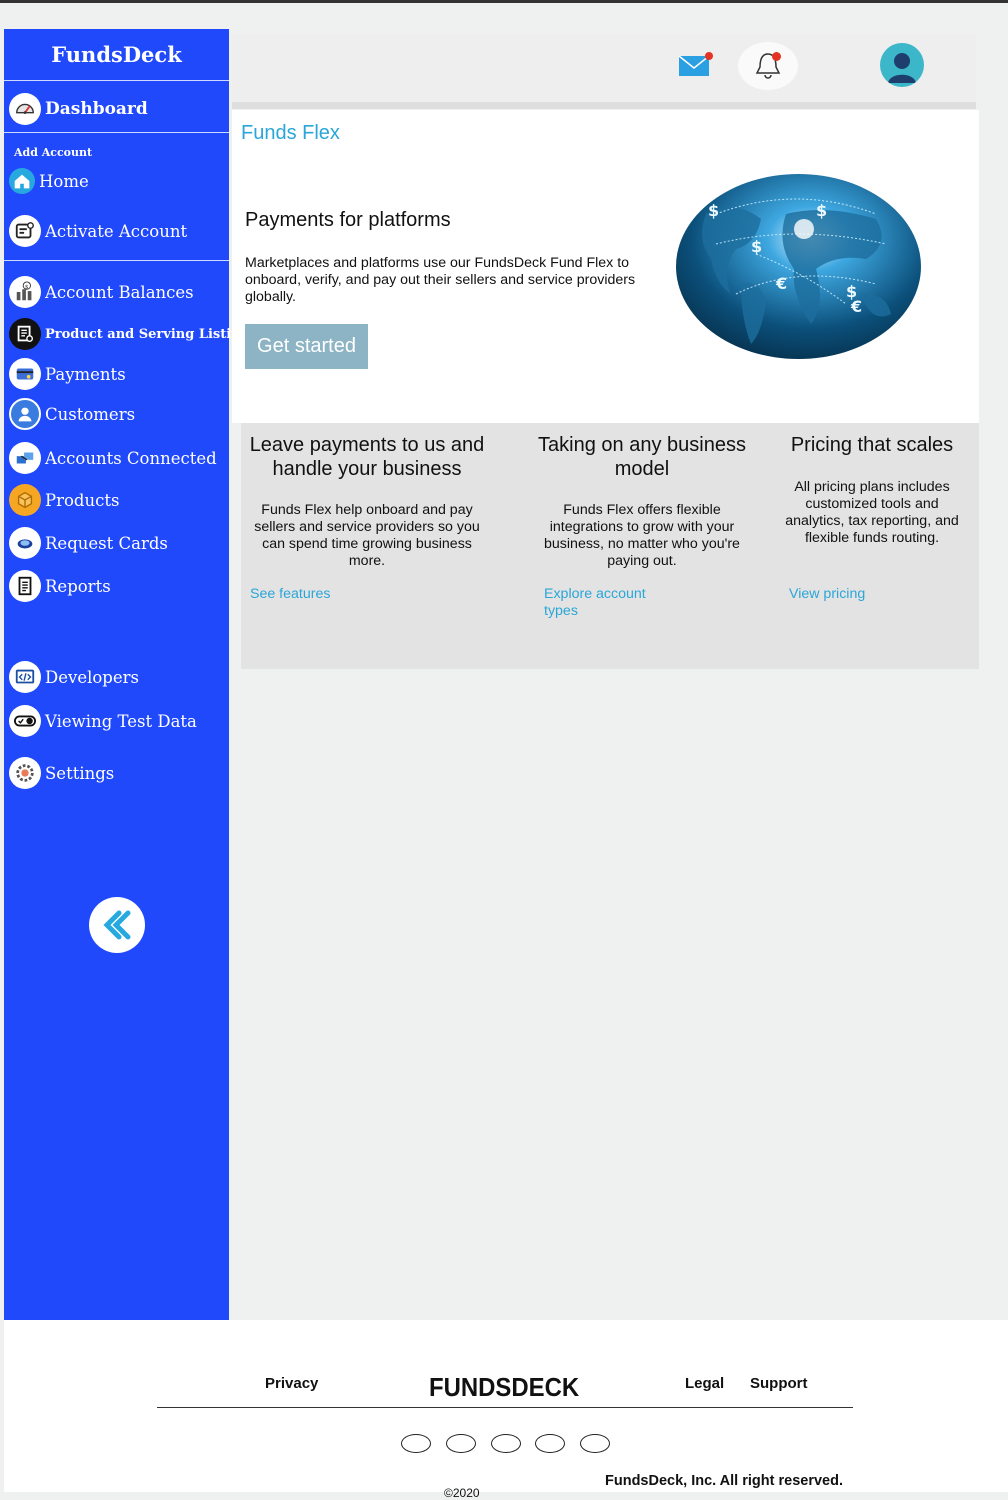 This screenshot has height=1500, width=1008. What do you see at coordinates (462, 1493) in the screenshot?
I see `copyright-year: ©2020` at bounding box center [462, 1493].